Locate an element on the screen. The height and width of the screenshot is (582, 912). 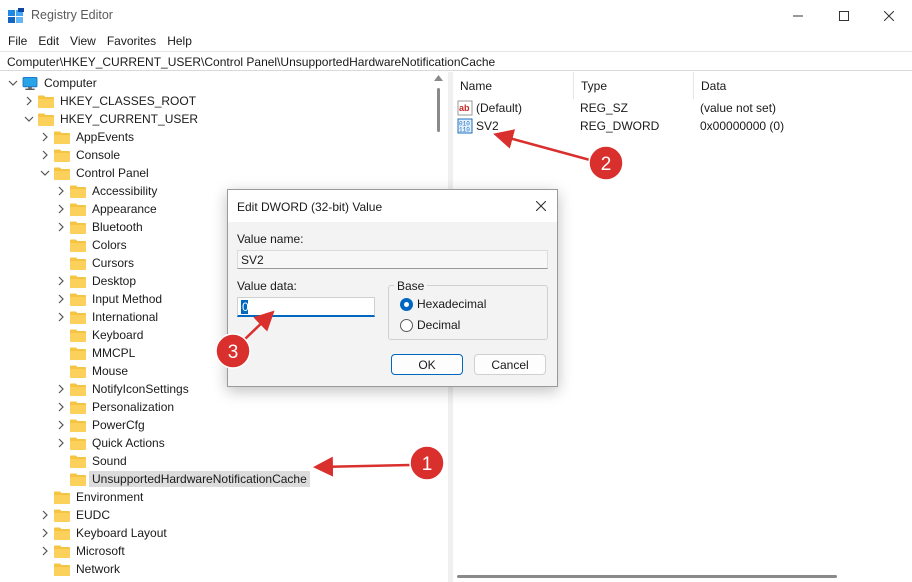
tree-item-label: NotifyIconSettings is located at coordinates (140, 389).